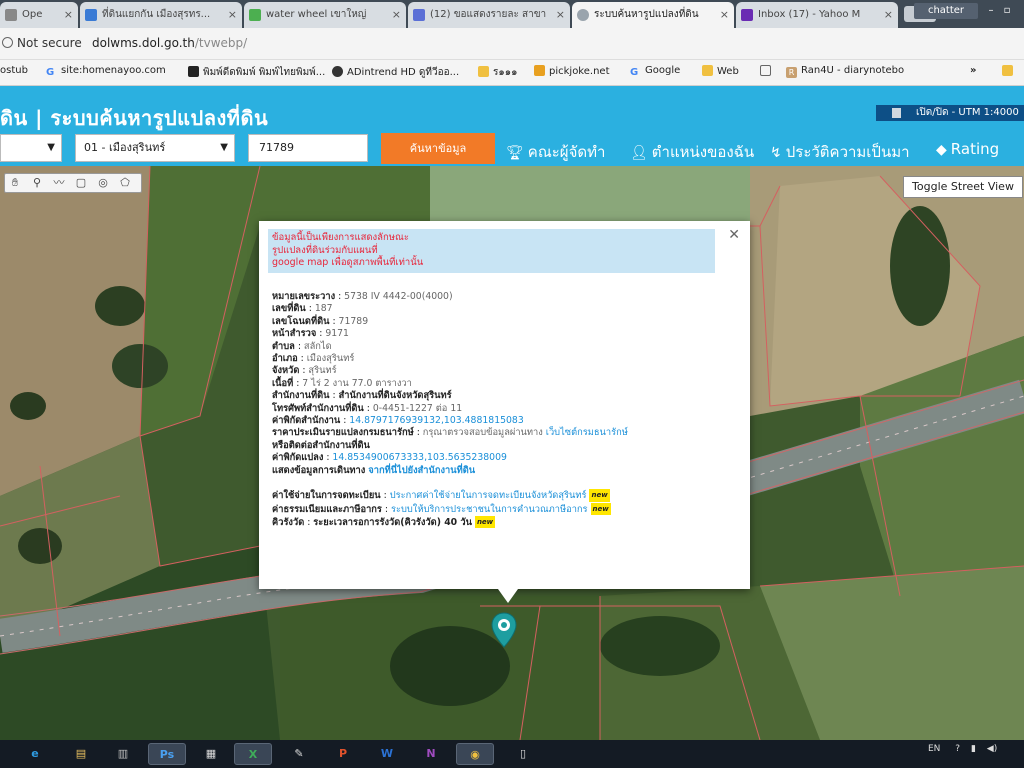  What do you see at coordinates (125, 183) in the screenshot?
I see `polygon-icon: ⬠` at bounding box center [125, 183].